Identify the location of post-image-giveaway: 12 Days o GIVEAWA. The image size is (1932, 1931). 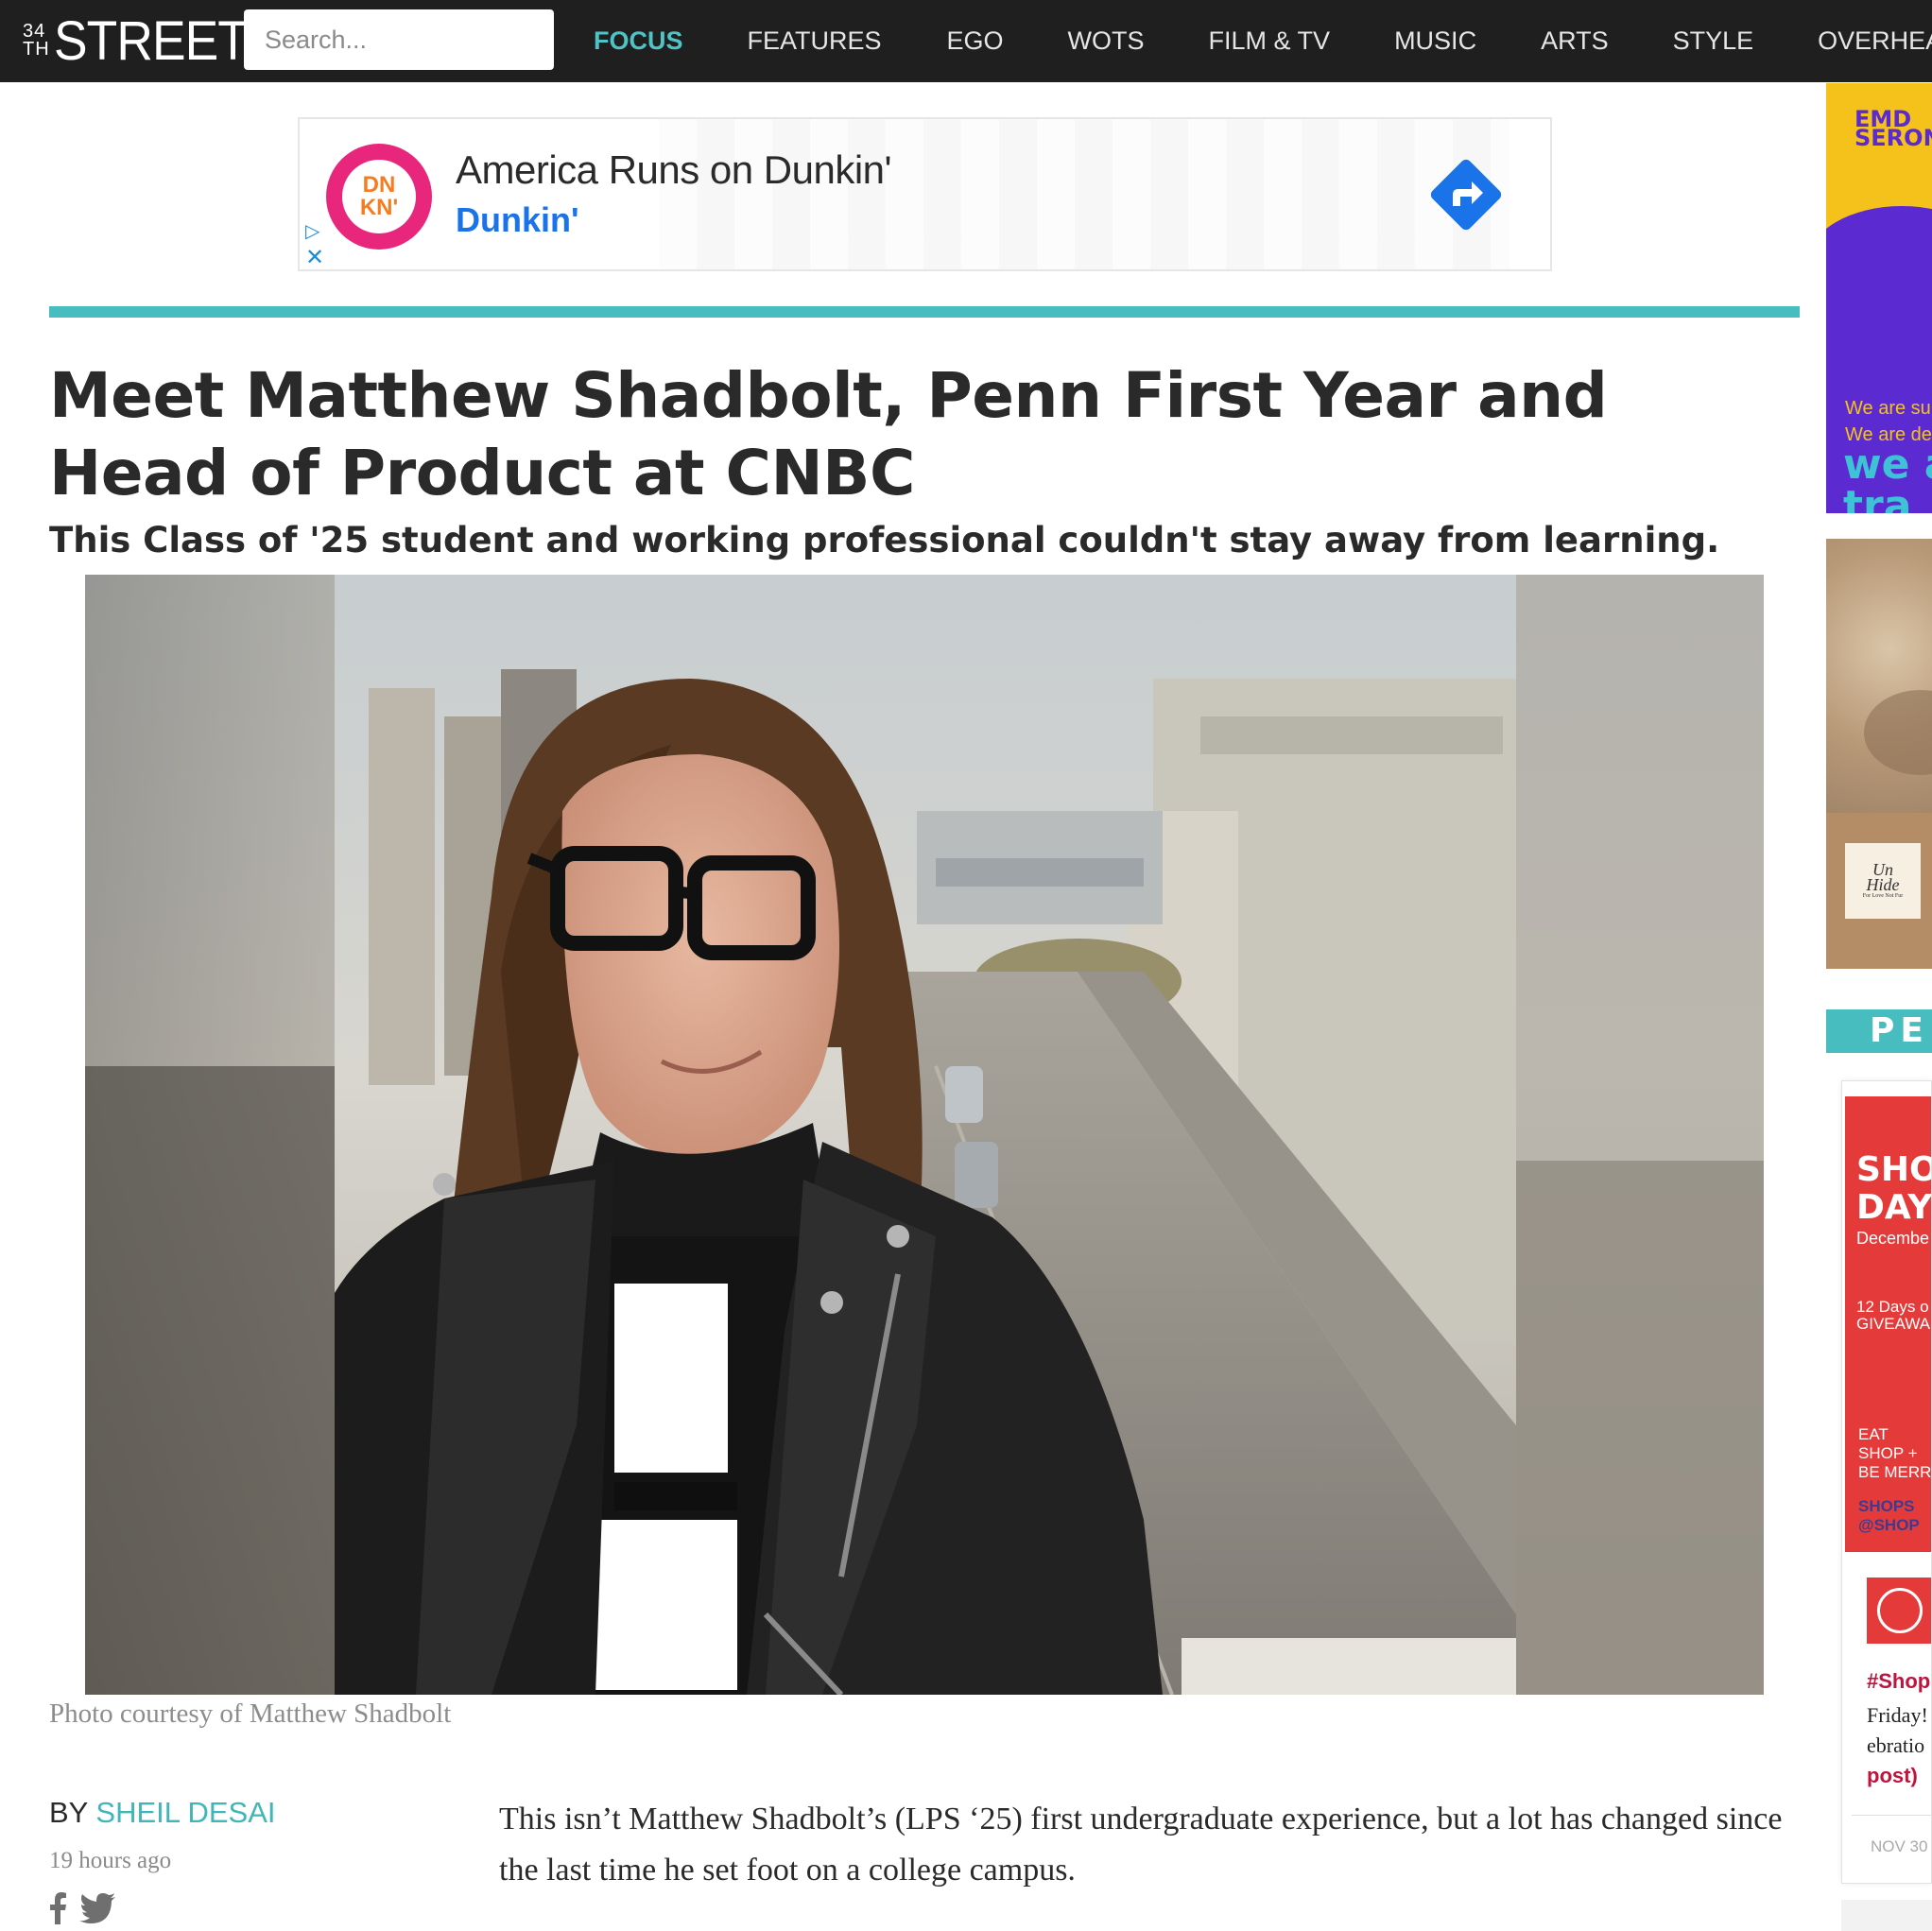
(1893, 1316).